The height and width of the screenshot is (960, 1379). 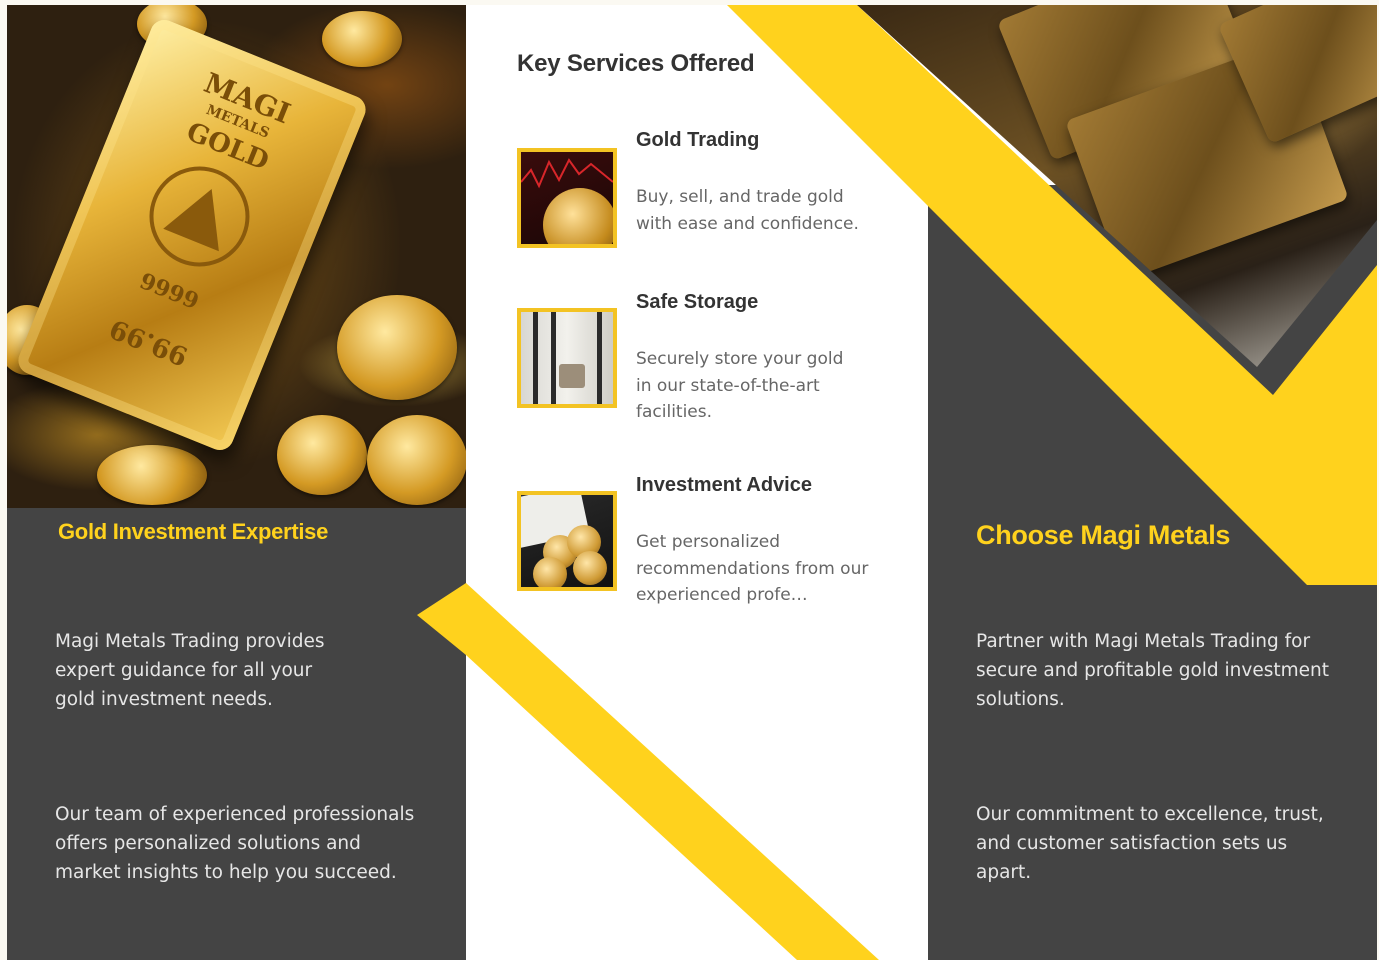 What do you see at coordinates (192, 235) in the screenshot?
I see `gold-bar: MAGI METALS GOLD 9999 99.99` at bounding box center [192, 235].